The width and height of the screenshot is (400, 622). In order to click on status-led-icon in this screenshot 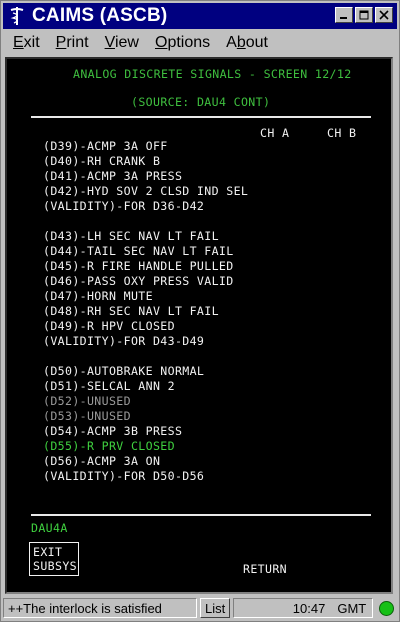, I will do `click(387, 608)`.